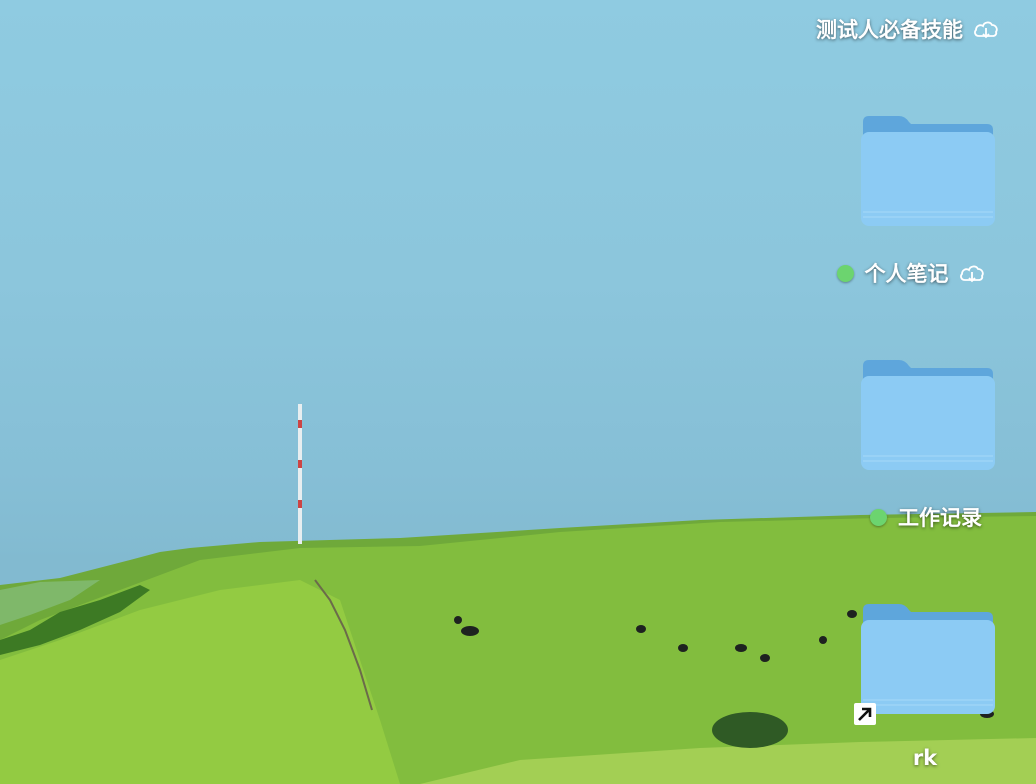 This screenshot has width=1036, height=784. Describe the element at coordinates (889, 30) in the screenshot. I see `folder-label: 测试人必备技能` at that location.